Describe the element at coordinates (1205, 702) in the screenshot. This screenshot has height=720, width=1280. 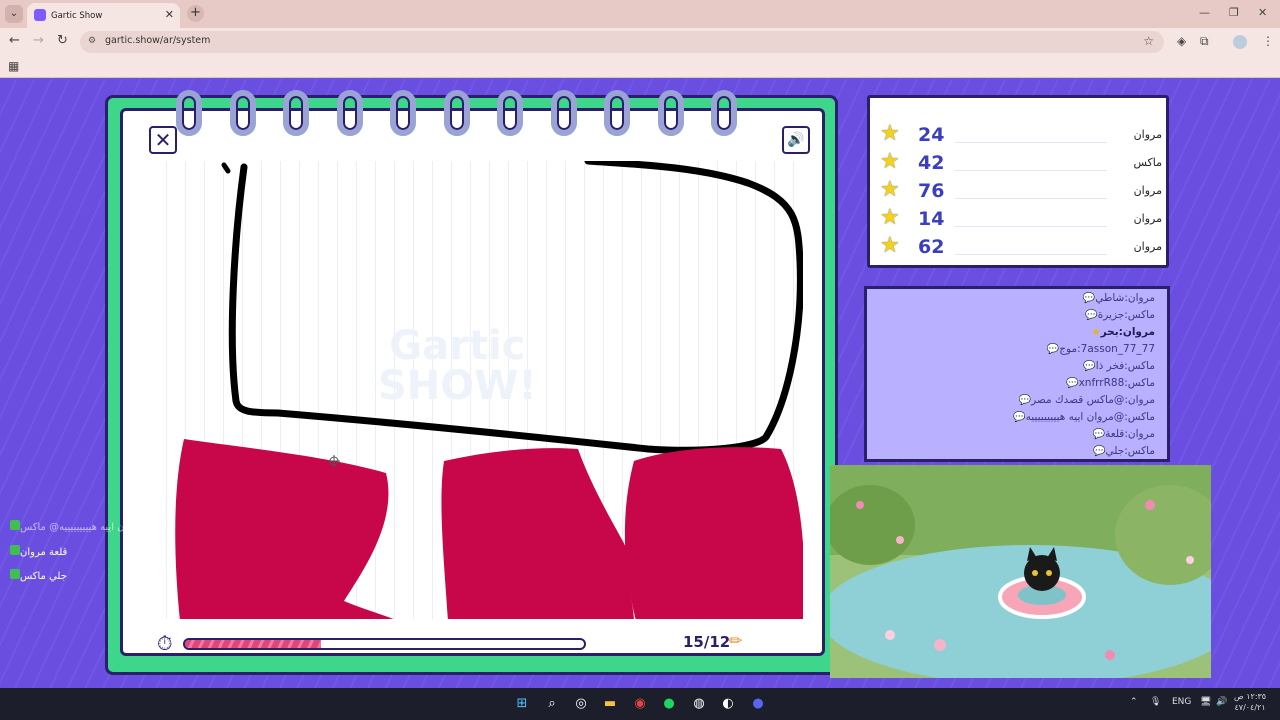
I see `network-icon: 🖥` at that location.